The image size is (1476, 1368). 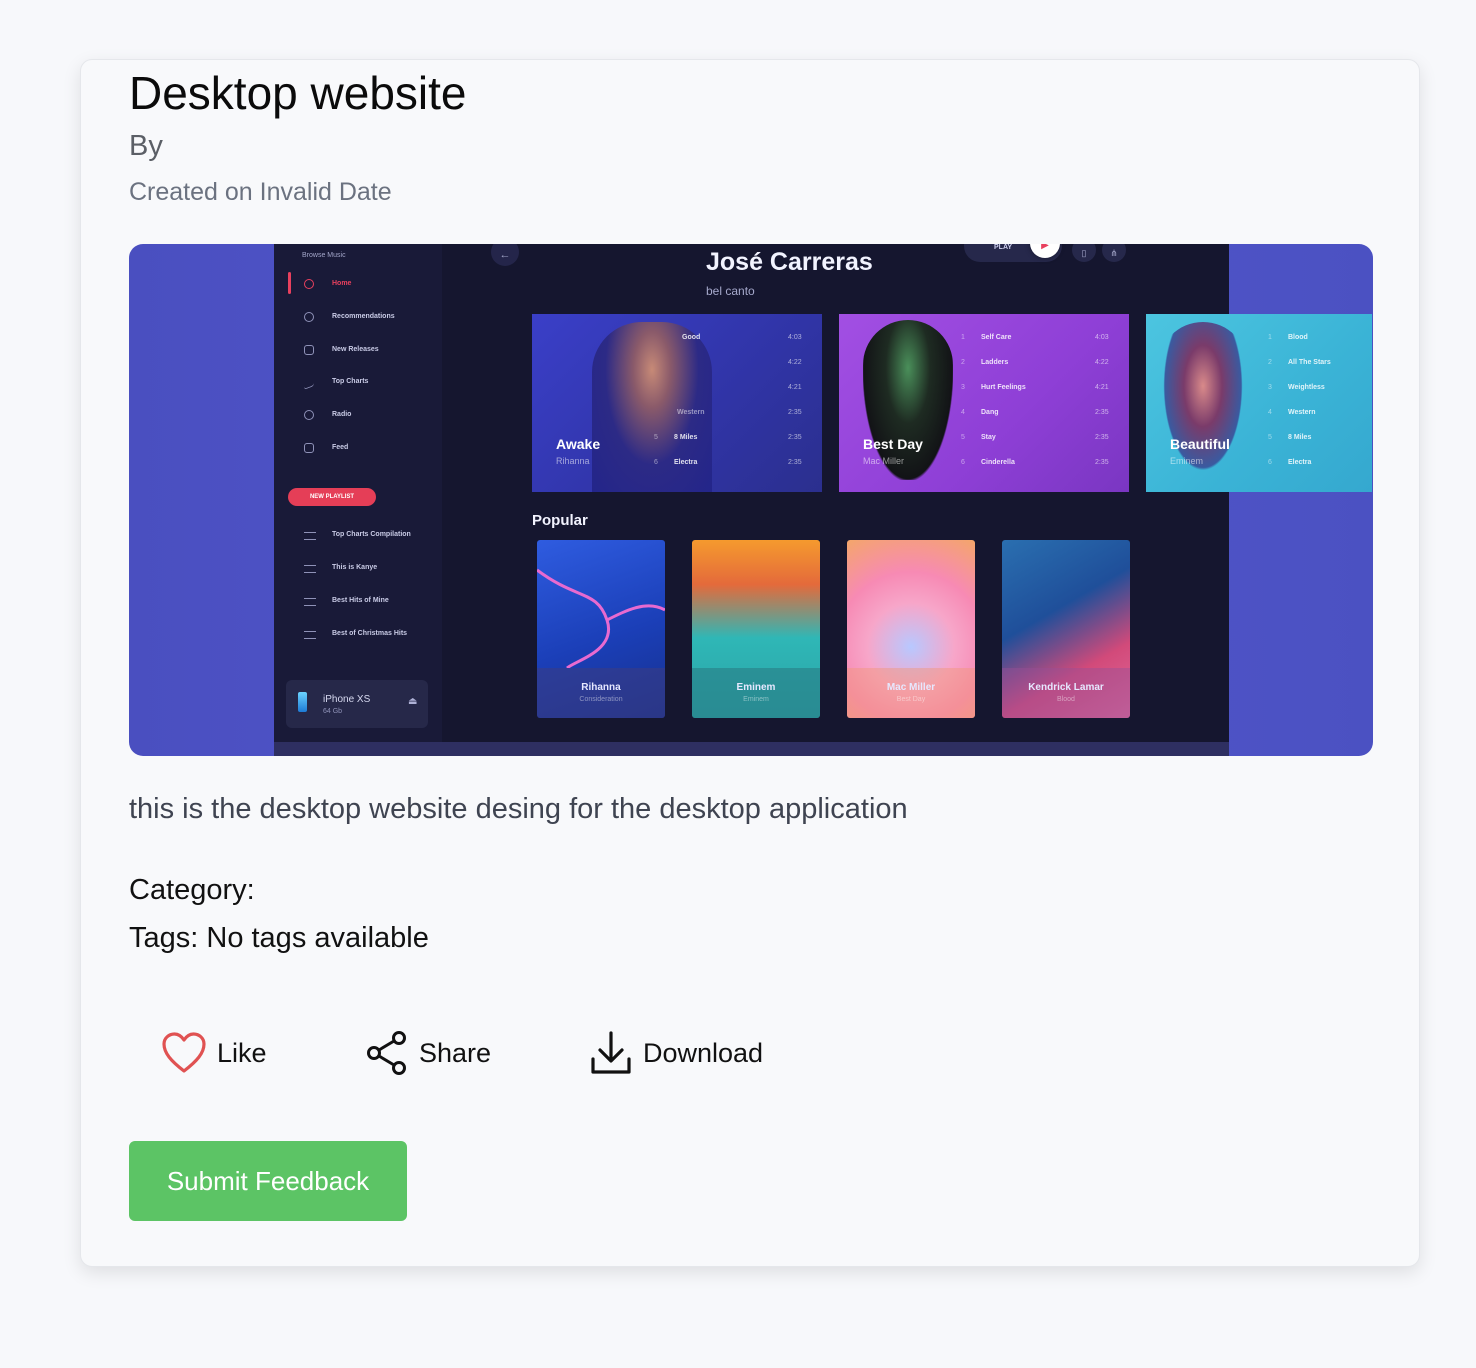 I want to click on play-icon: ▶, so click(x=1045, y=251).